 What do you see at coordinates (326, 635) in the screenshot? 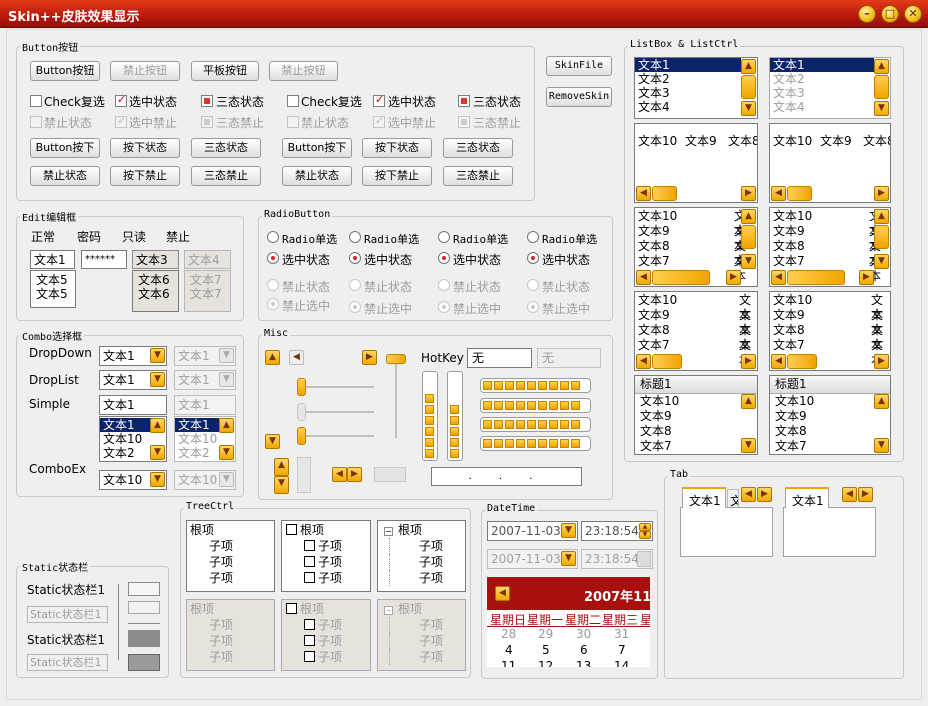
I see `tree-2-disabled: 根项 子项 子项 子项` at bounding box center [326, 635].